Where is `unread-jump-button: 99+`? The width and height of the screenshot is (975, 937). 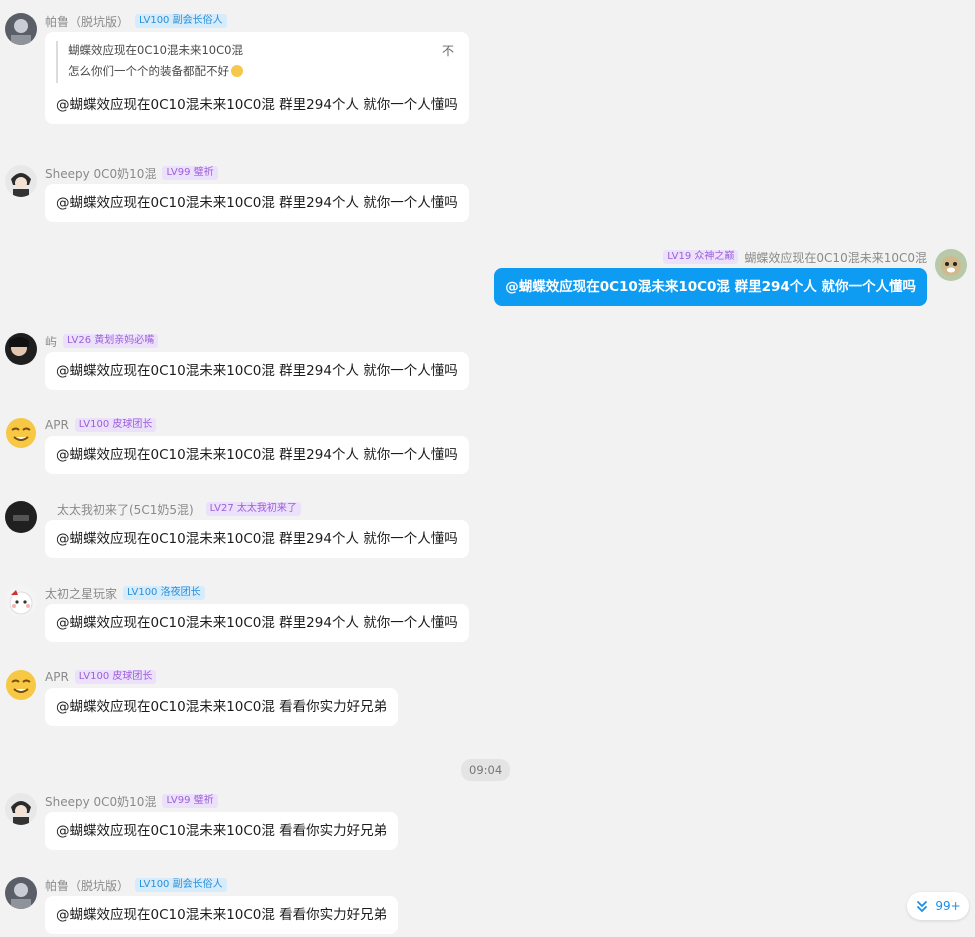 unread-jump-button: 99+ is located at coordinates (938, 906).